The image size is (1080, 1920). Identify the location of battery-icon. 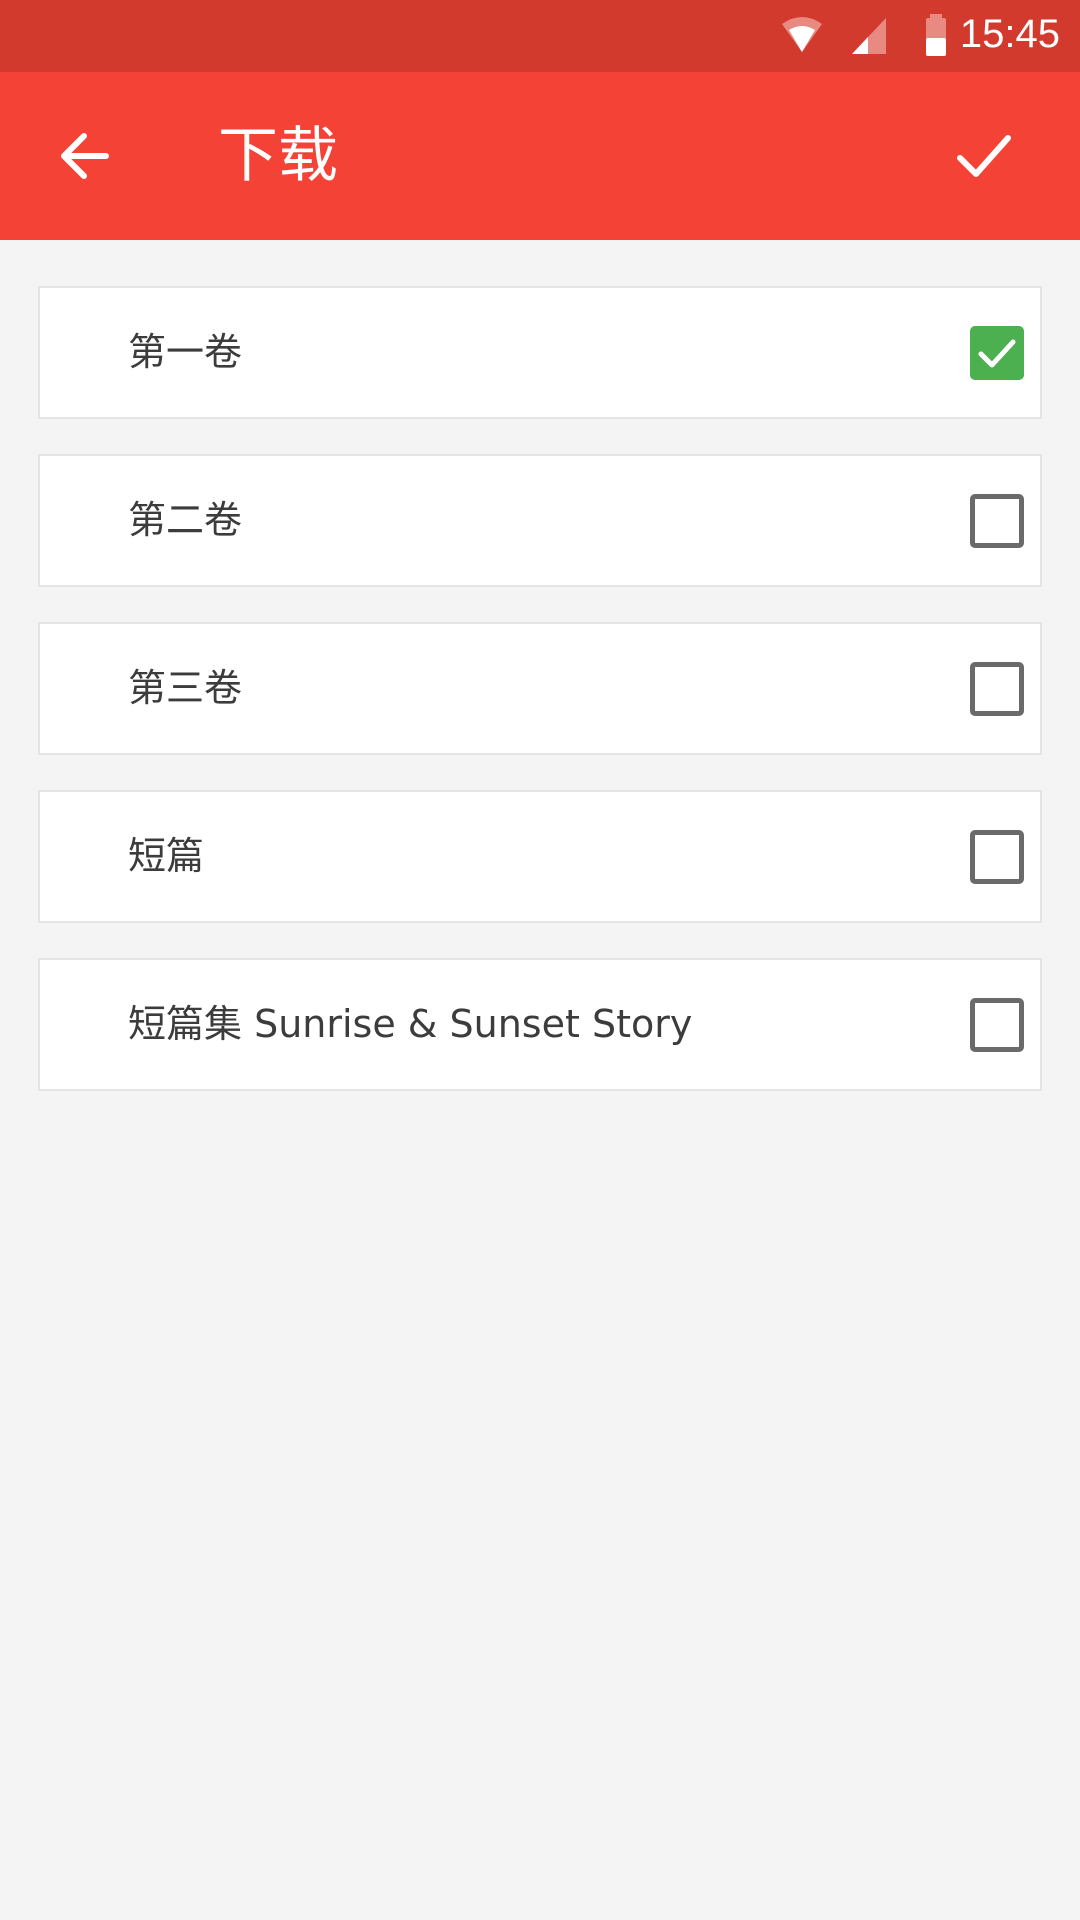
(936, 35).